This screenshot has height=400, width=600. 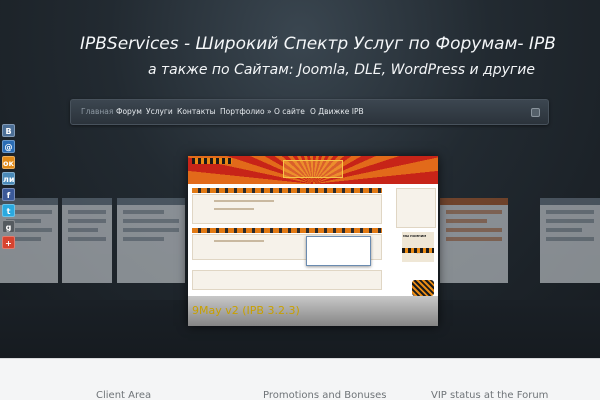 I want to click on facebook-icon: f, so click(x=8, y=194).